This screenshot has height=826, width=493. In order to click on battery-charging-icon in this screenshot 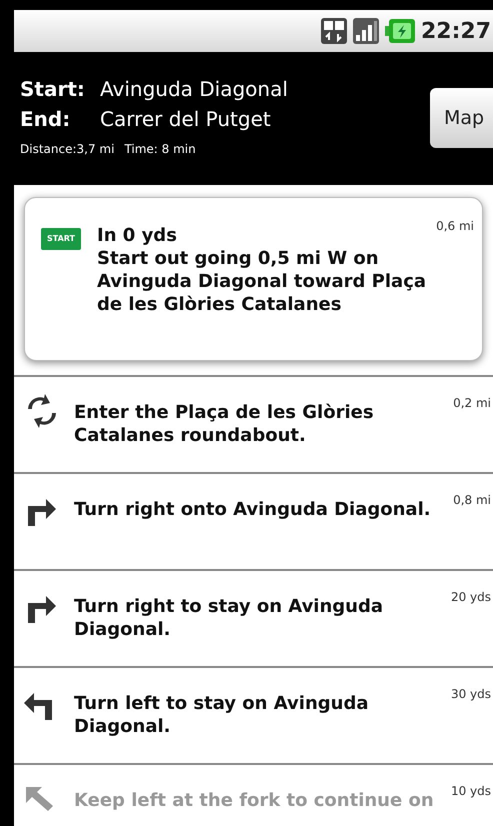, I will do `click(399, 31)`.